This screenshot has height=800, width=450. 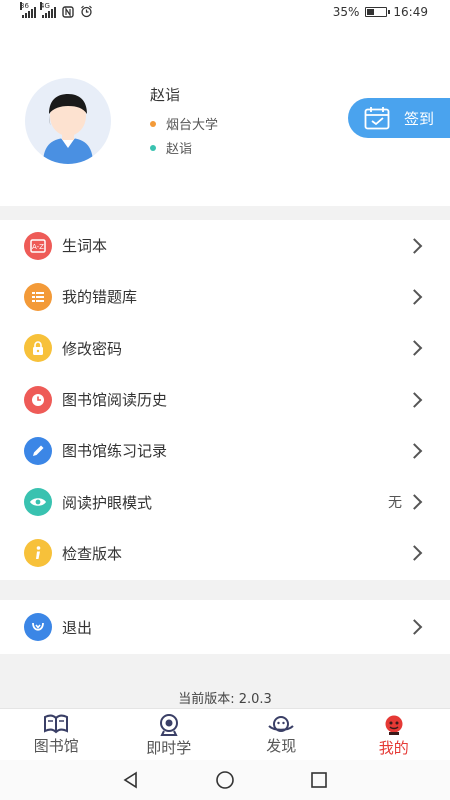 What do you see at coordinates (131, 780) in the screenshot?
I see `back-triangle-icon` at bounding box center [131, 780].